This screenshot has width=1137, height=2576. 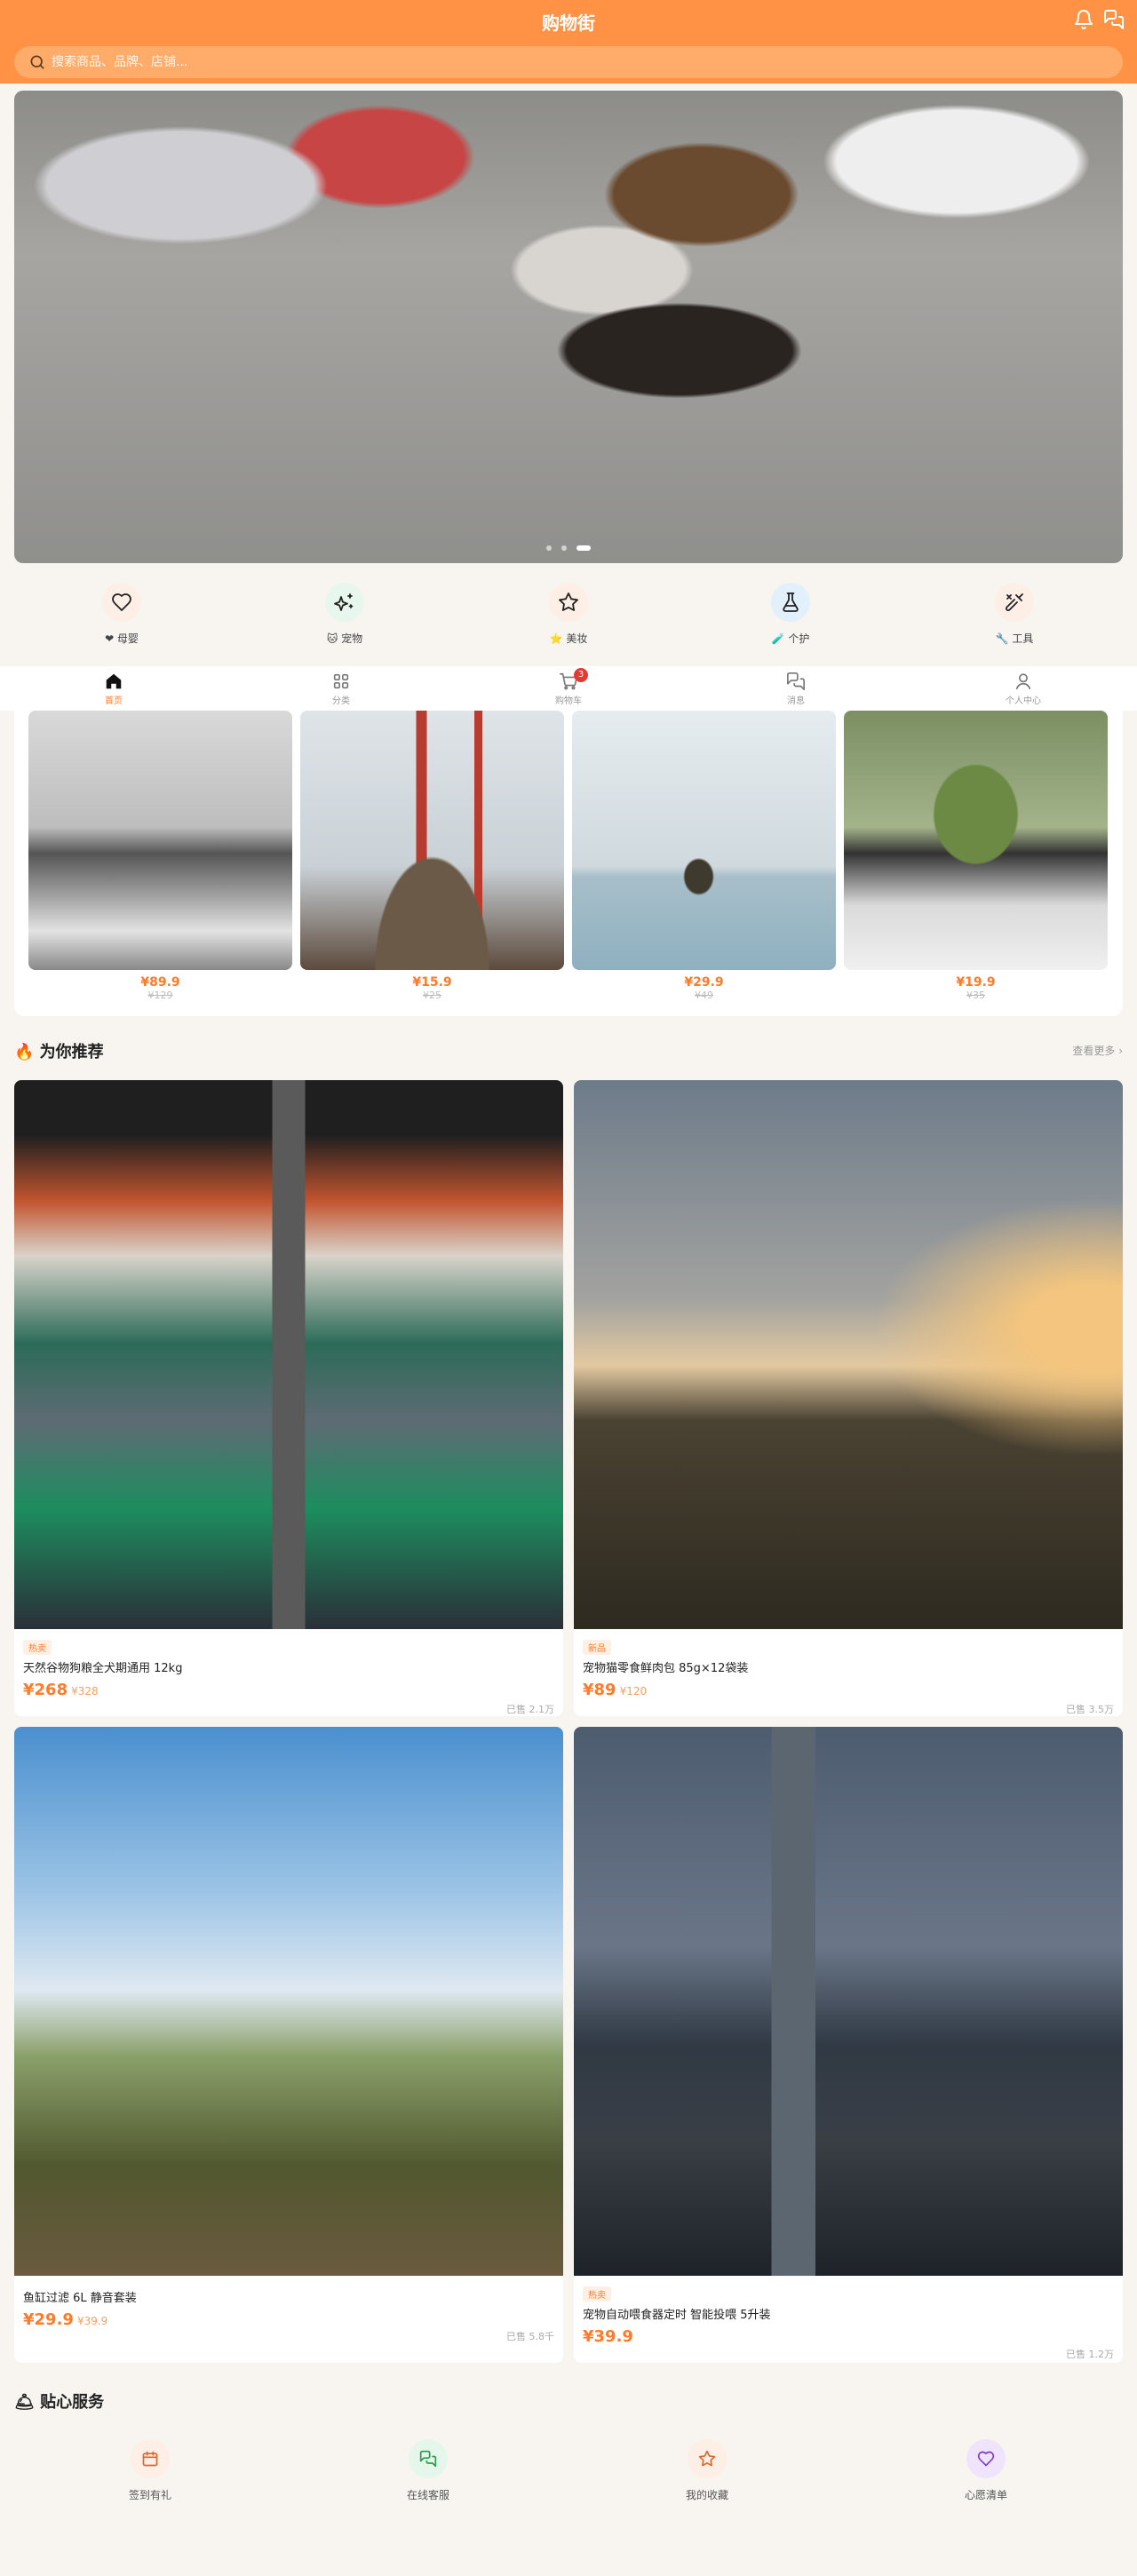 What do you see at coordinates (160, 982) in the screenshot?
I see `flash-price: ¥89.9` at bounding box center [160, 982].